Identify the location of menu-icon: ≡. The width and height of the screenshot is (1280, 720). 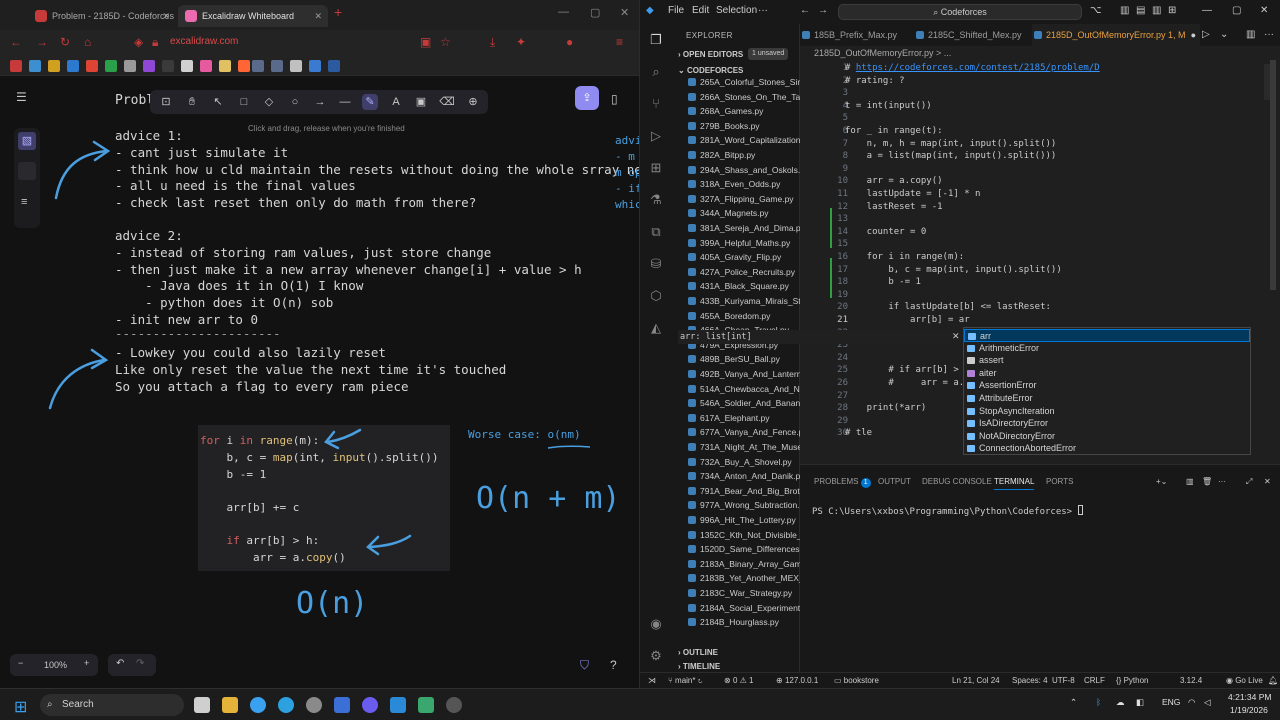
(619, 42).